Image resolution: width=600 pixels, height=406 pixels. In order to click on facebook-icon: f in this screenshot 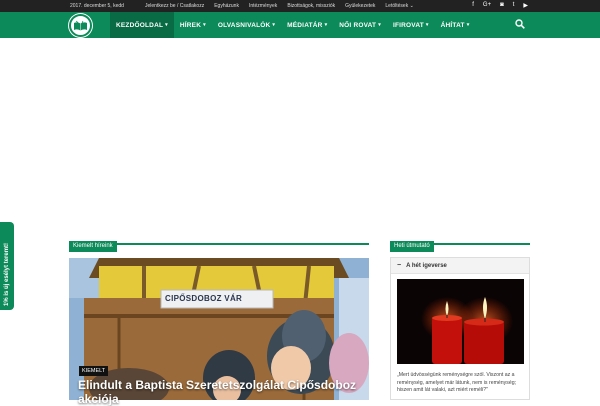, I will do `click(473, 5)`.